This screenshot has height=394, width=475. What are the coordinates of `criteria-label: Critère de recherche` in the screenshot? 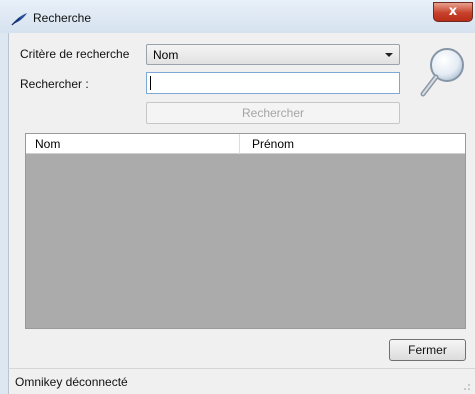 It's located at (75, 54).